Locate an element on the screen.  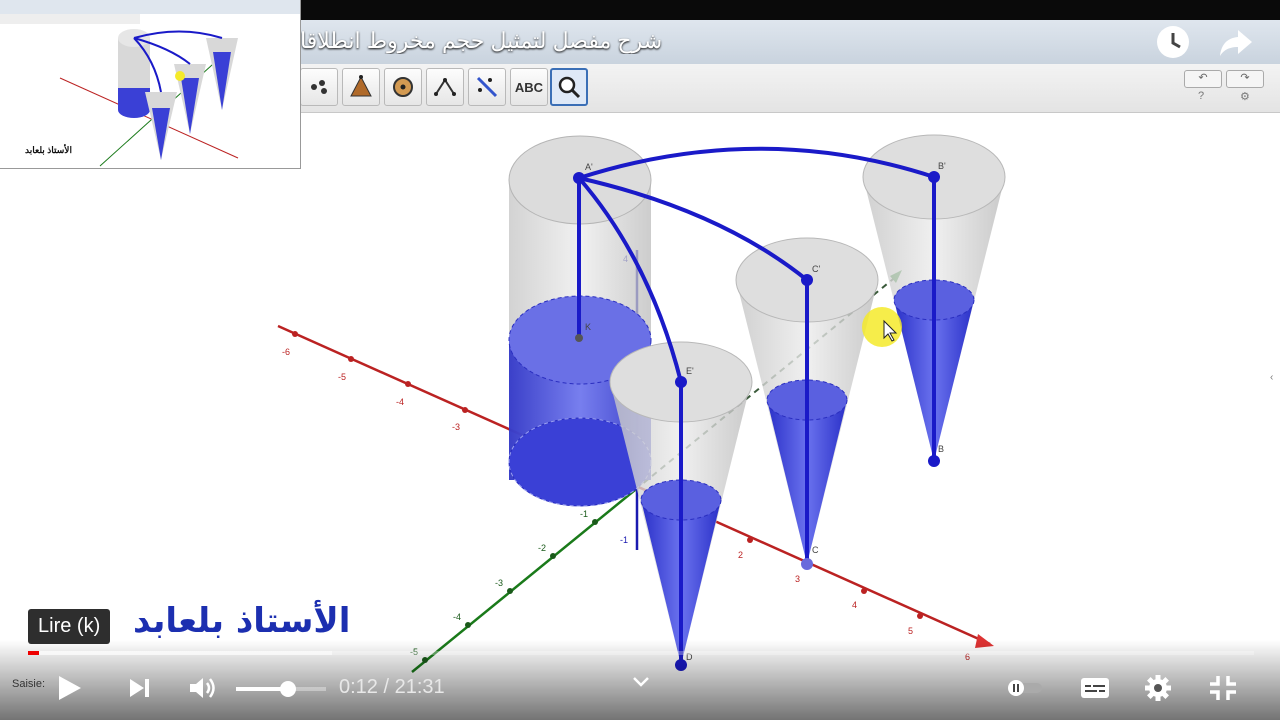
volume-slider is located at coordinates (281, 689).